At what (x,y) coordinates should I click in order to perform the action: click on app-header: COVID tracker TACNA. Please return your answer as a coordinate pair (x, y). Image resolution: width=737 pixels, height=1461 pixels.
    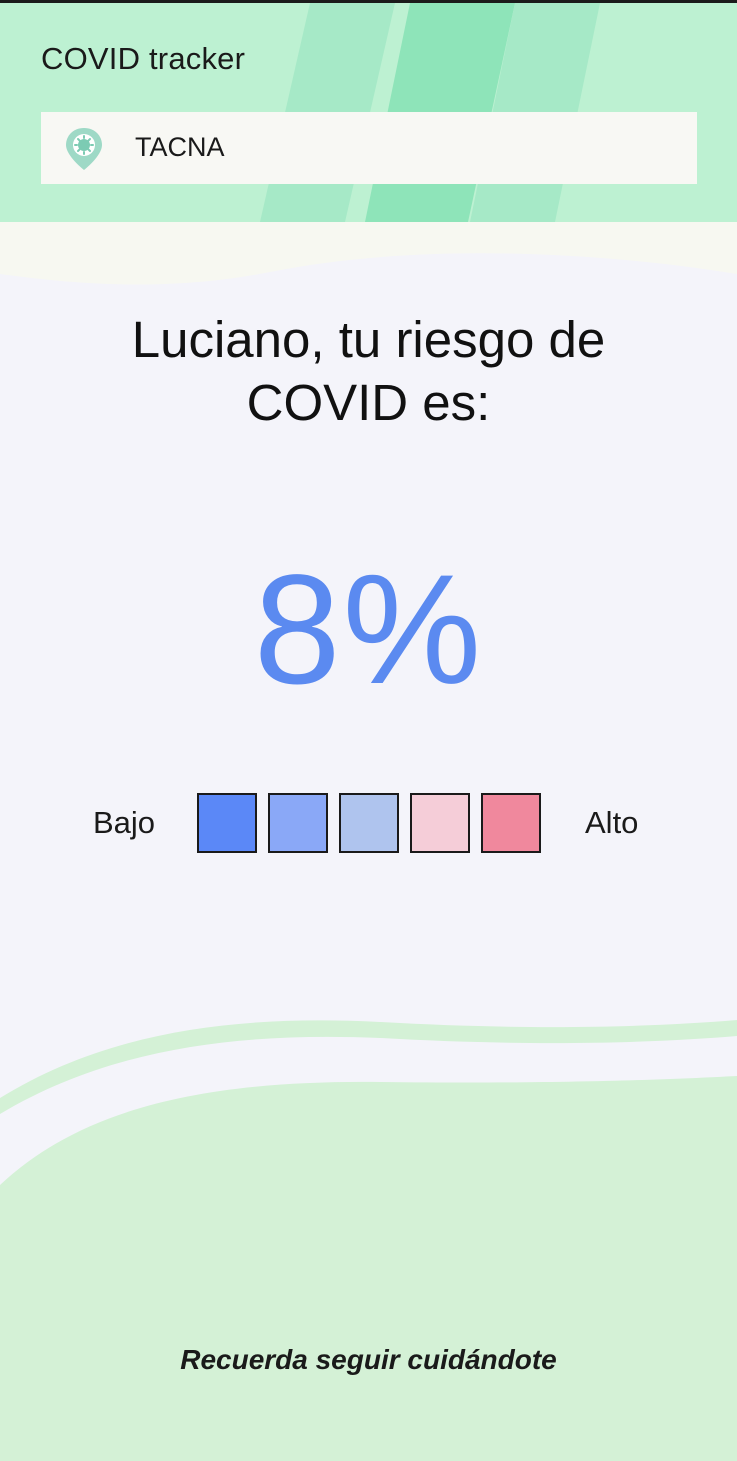
    Looking at the image, I should click on (368, 112).